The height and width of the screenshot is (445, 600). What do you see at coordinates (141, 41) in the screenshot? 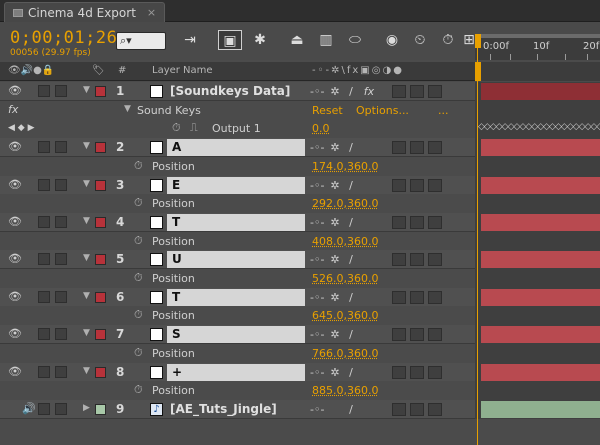
I see `search-input: ⌕▾` at bounding box center [141, 41].